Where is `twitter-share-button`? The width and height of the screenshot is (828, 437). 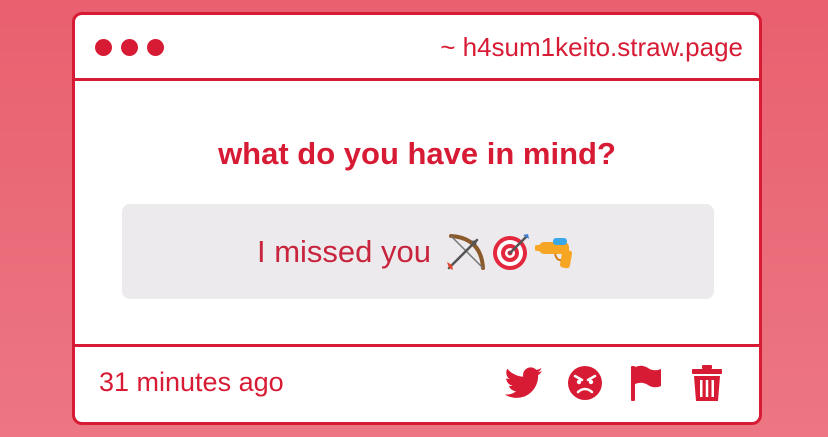 twitter-share-button is located at coordinates (524, 383).